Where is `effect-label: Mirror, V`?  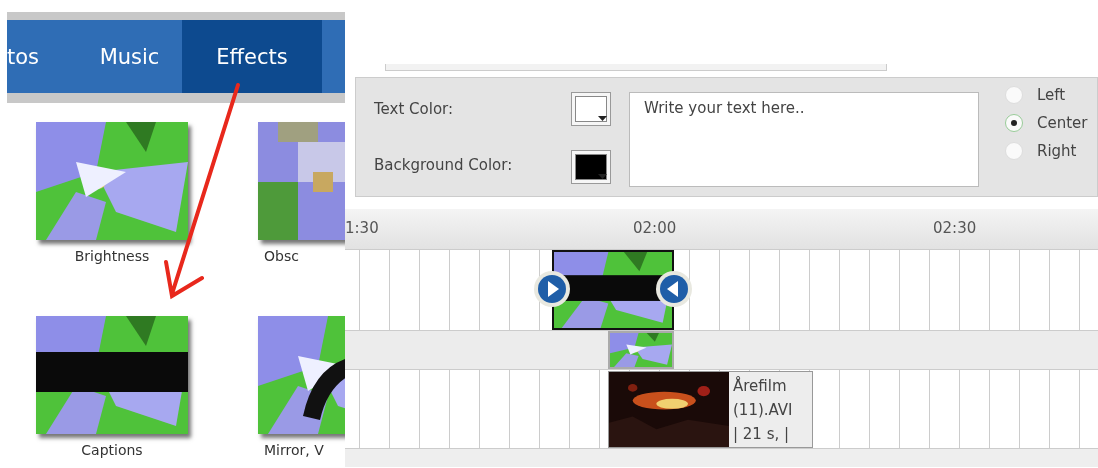
effect-label: Mirror, V is located at coordinates (294, 450).